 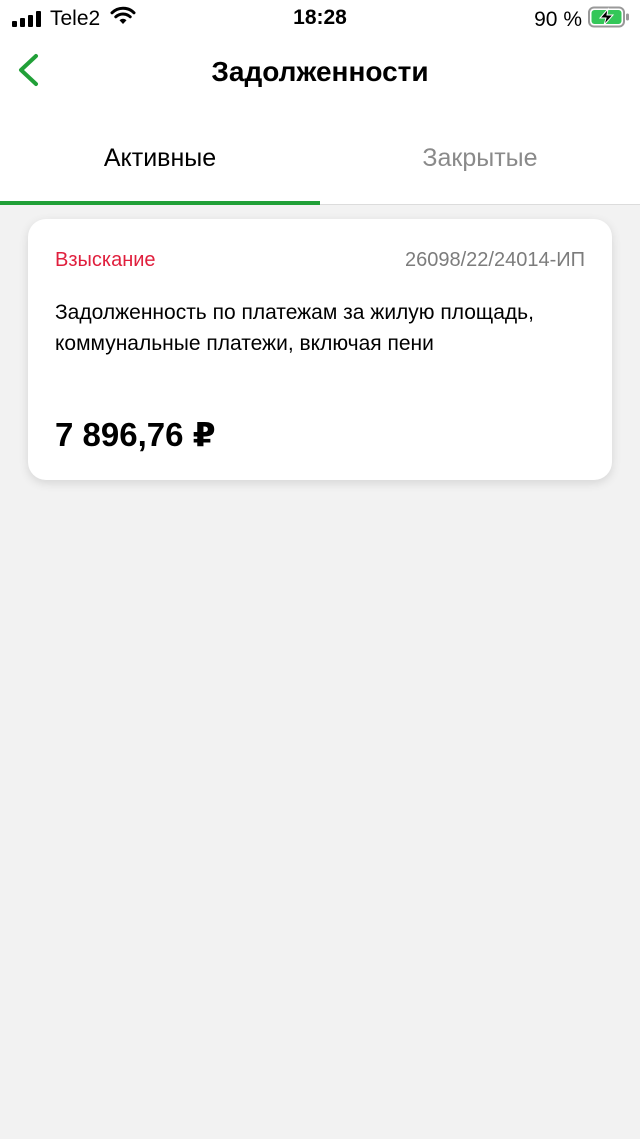 I want to click on status-bar-right: 90 %, so click(x=582, y=19).